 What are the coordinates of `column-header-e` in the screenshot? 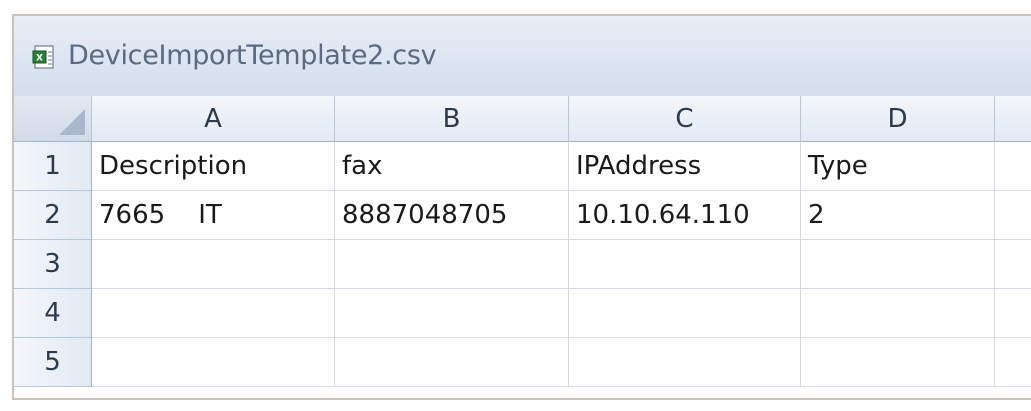 It's located at (1013, 119).